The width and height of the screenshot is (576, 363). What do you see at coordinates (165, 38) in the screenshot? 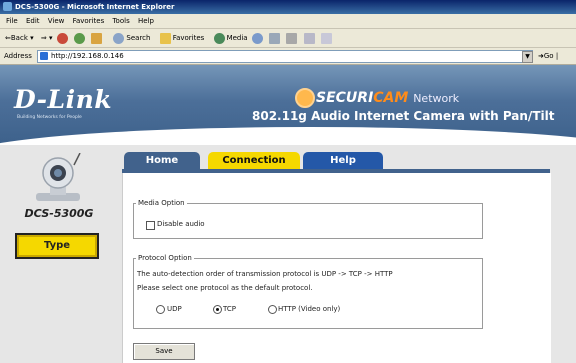
I see `favorites-icon` at bounding box center [165, 38].